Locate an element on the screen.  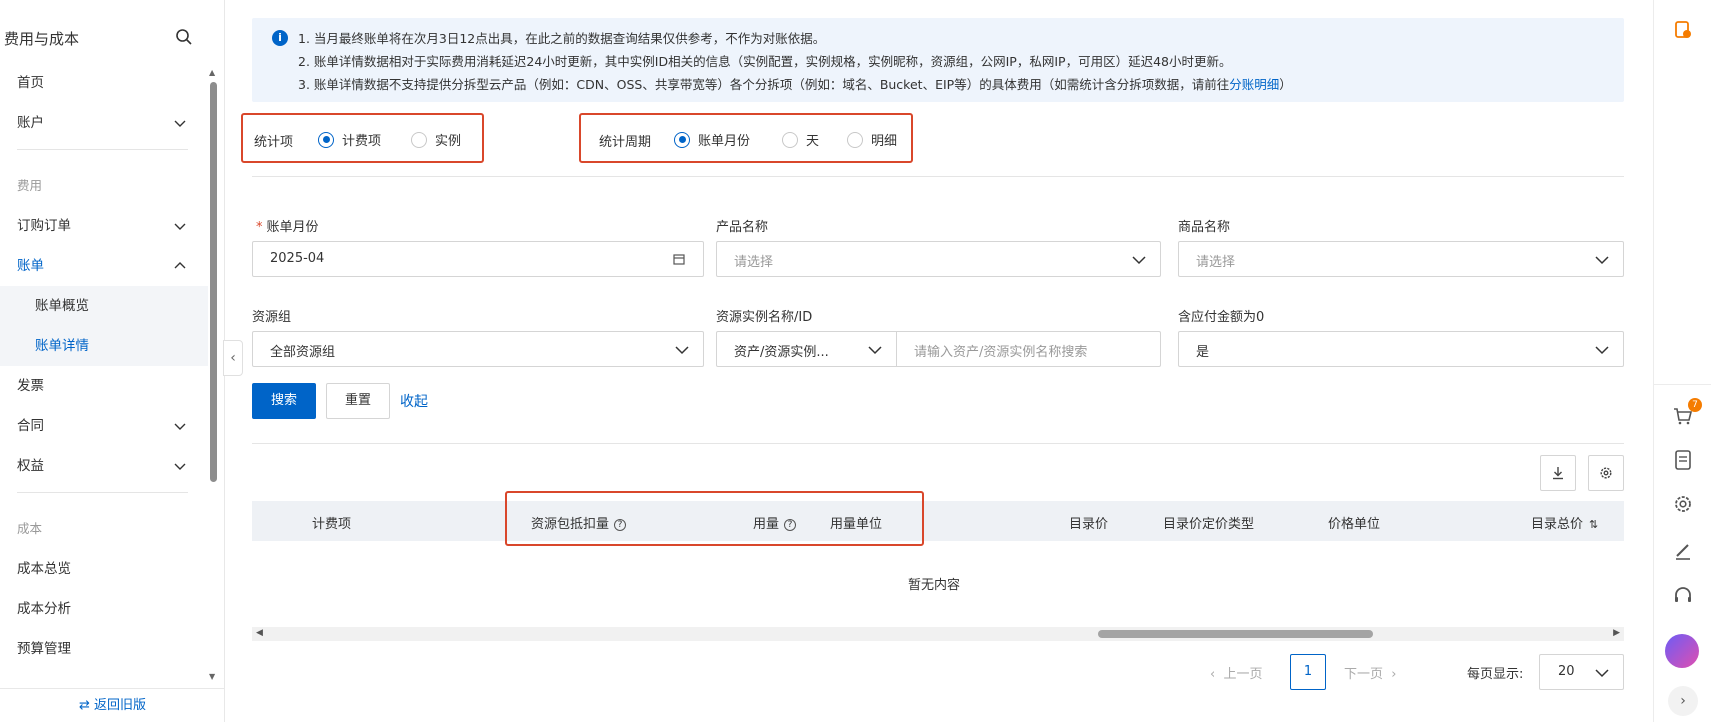
zero-amount-select: 是 is located at coordinates (1401, 349).